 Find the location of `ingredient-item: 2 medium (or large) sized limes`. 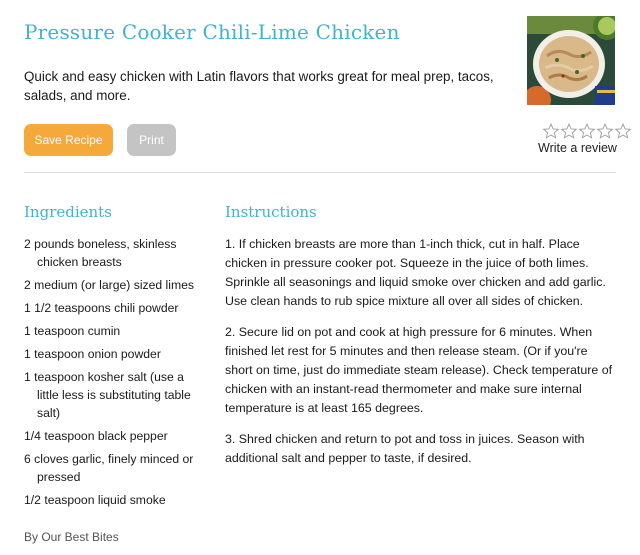

ingredient-item: 2 medium (or large) sized limes is located at coordinates (109, 285).